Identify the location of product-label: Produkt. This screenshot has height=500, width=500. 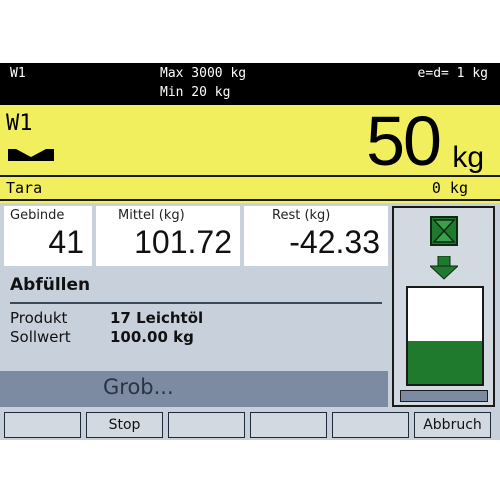
(39, 318).